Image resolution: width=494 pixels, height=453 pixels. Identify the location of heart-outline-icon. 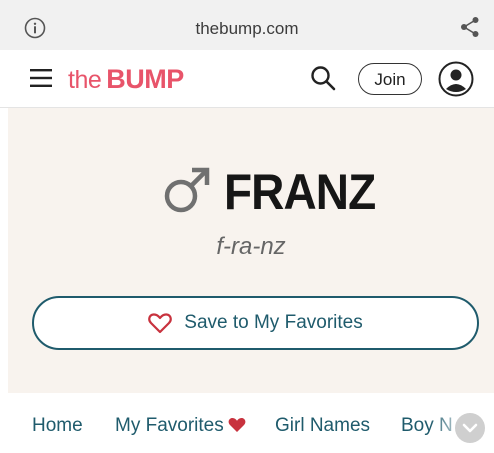
(160, 323).